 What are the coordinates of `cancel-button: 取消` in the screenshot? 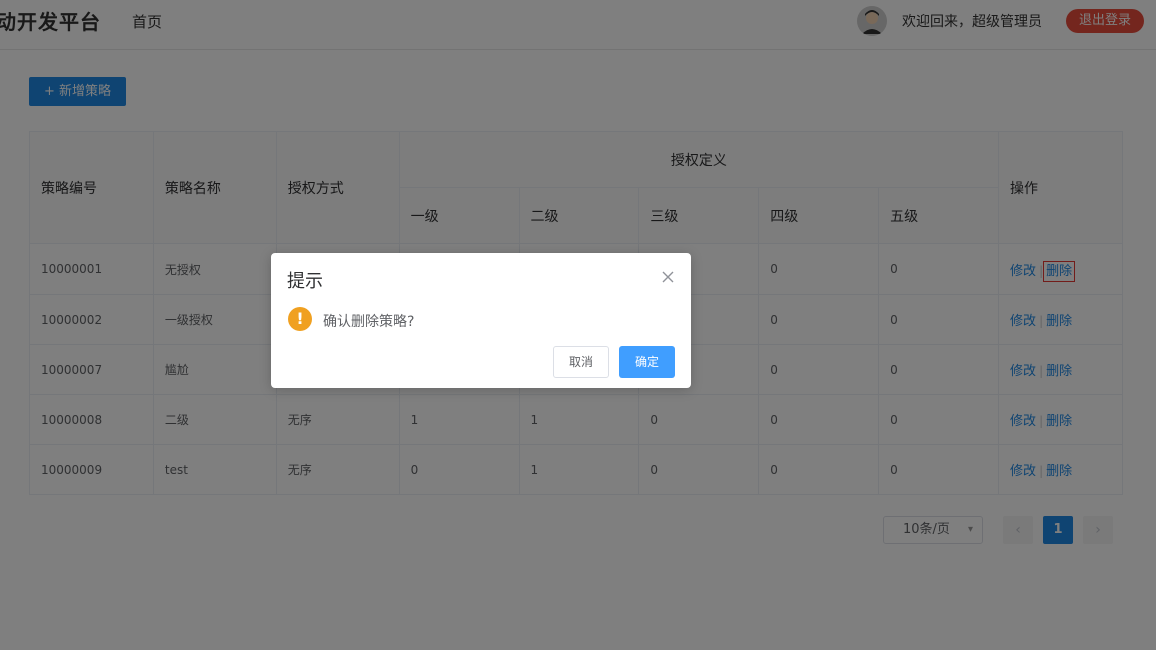 It's located at (581, 362).